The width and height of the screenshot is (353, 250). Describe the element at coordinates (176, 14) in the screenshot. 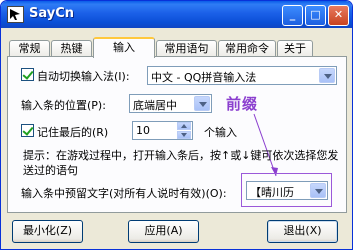

I see `title-bar: SayCn _ □ ✕` at that location.